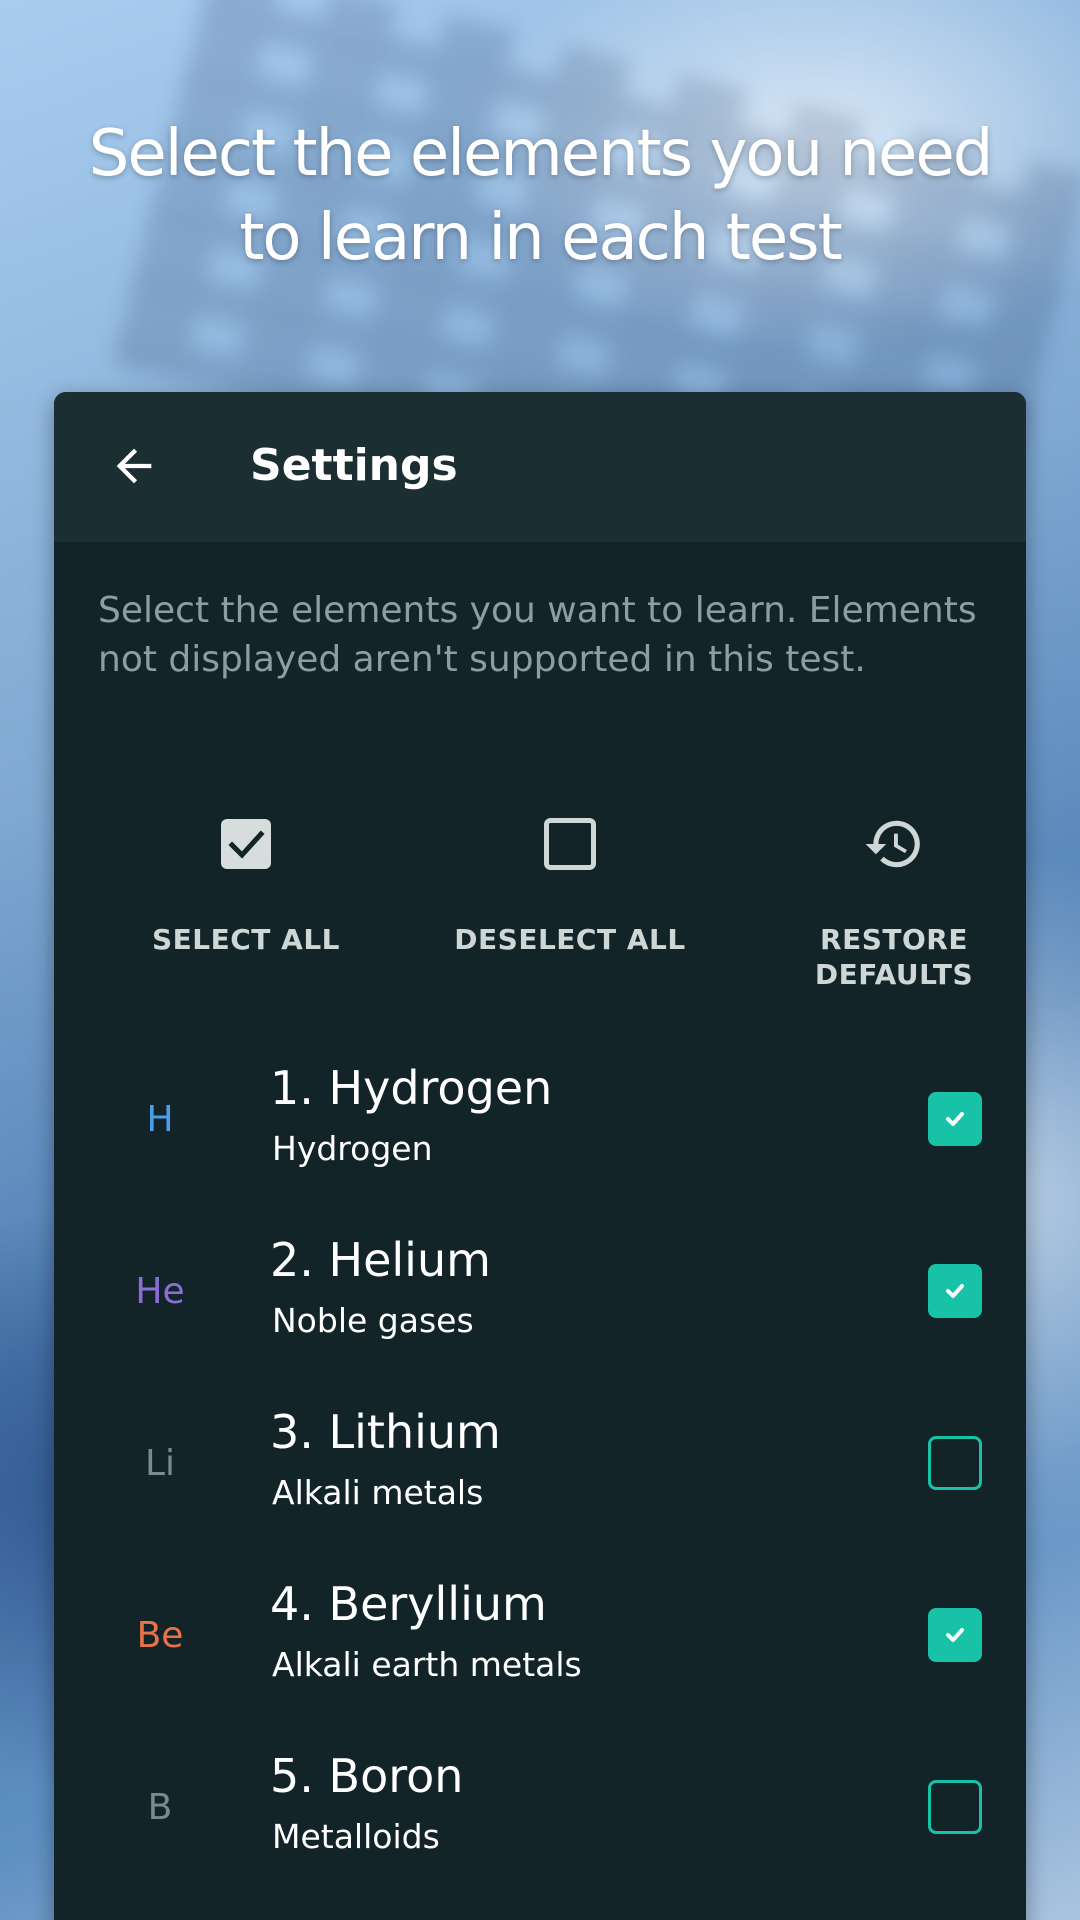 The width and height of the screenshot is (1080, 1920). What do you see at coordinates (427, 1664) in the screenshot?
I see `element-category: Alkali earth metals` at bounding box center [427, 1664].